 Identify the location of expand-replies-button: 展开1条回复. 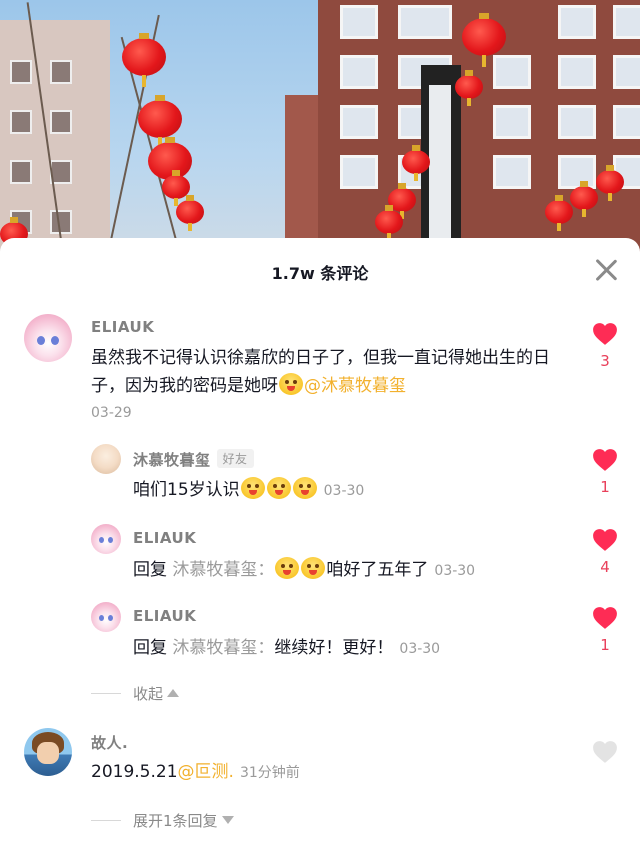
(162, 820).